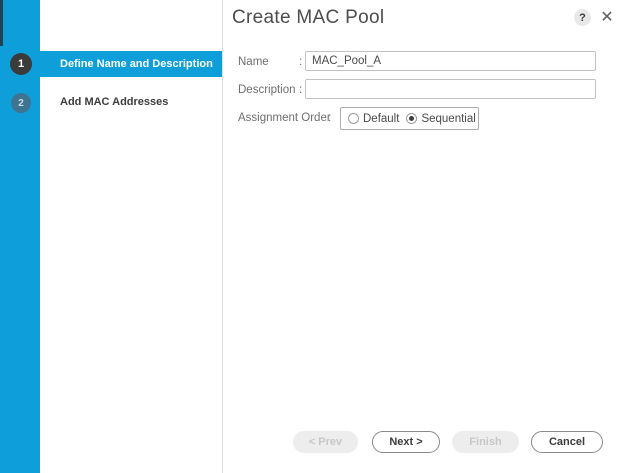 Image resolution: width=624 pixels, height=473 pixels. I want to click on name-colon: :, so click(301, 62).